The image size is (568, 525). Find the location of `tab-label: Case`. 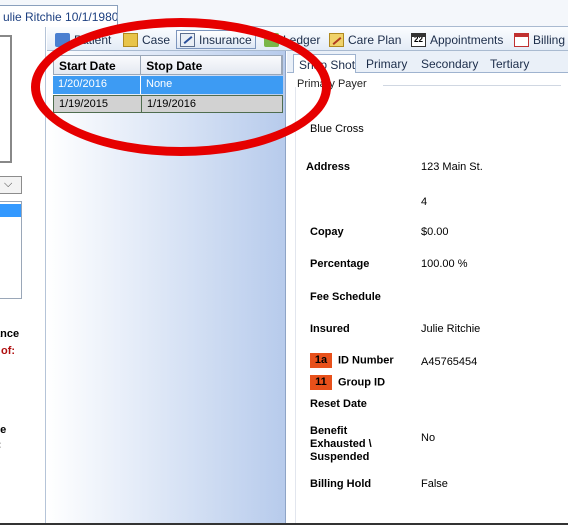

tab-label: Case is located at coordinates (156, 39).